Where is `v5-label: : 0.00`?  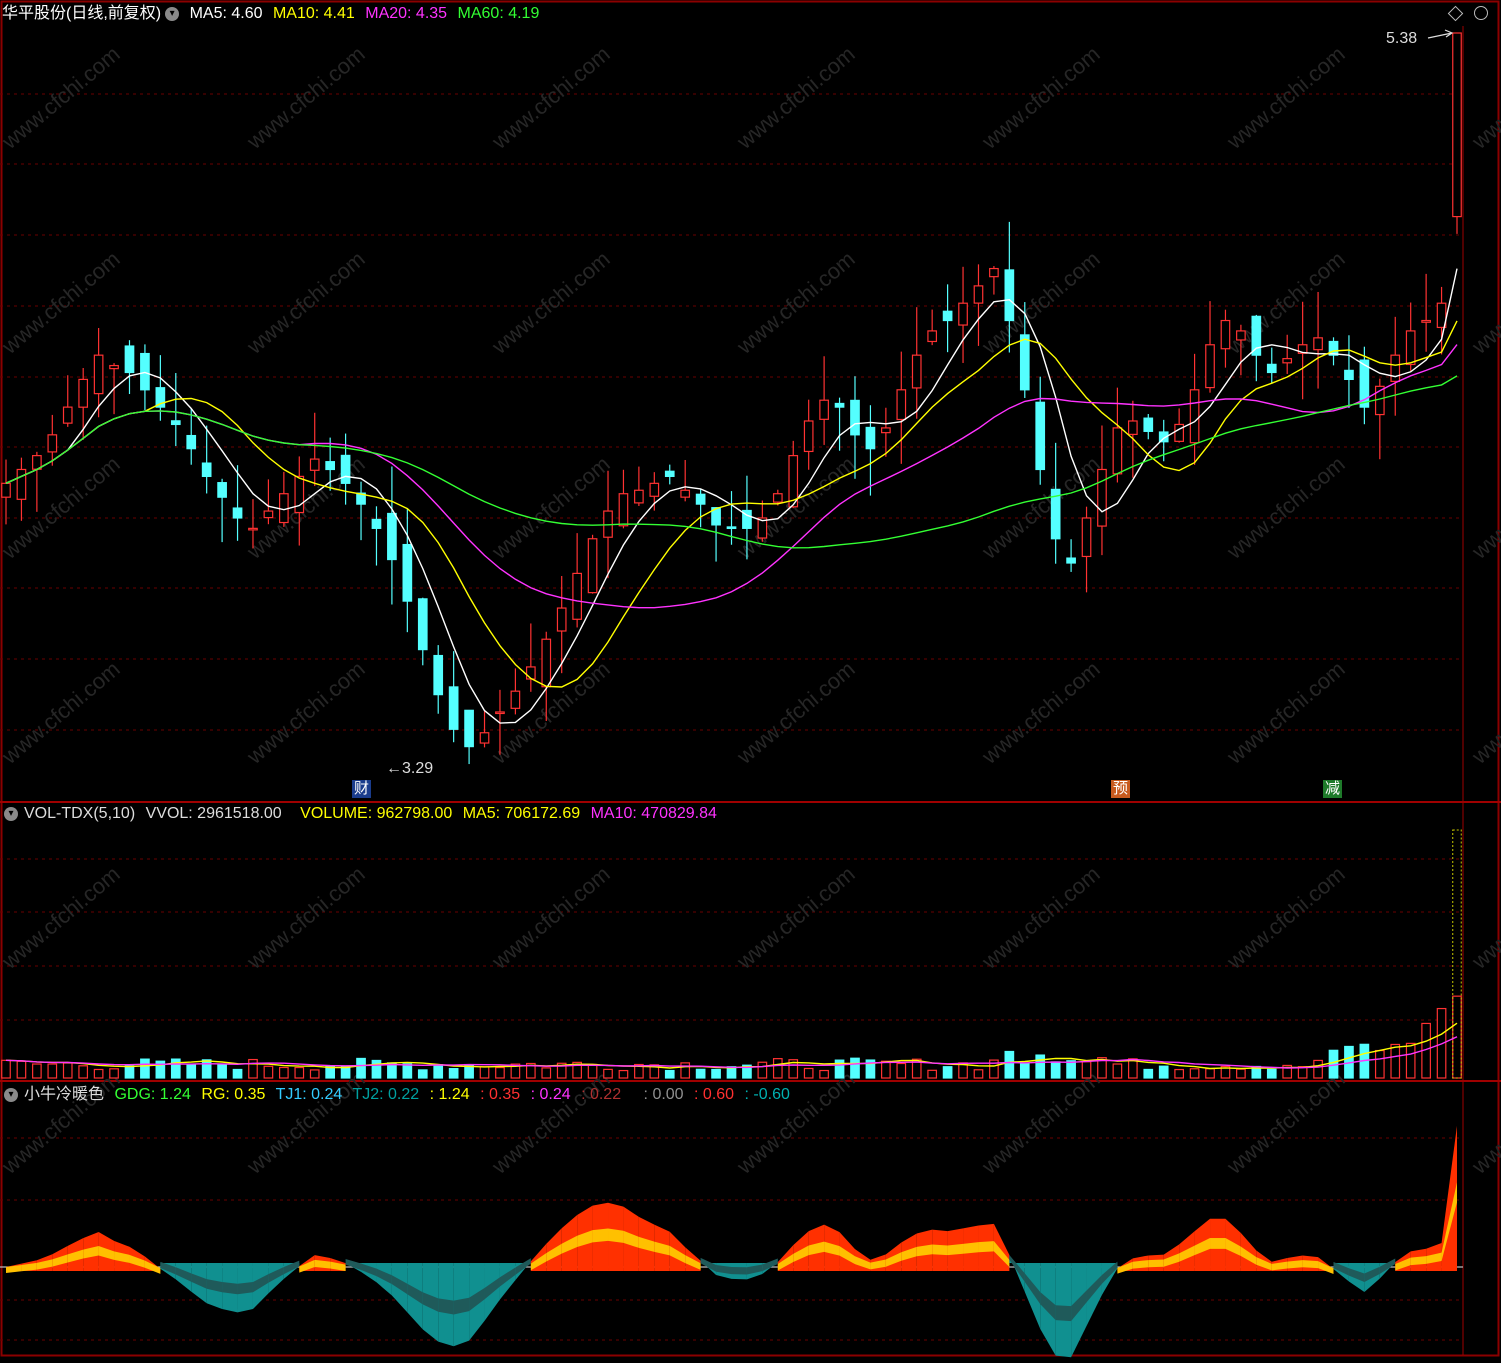 v5-label: : 0.00 is located at coordinates (663, 1094).